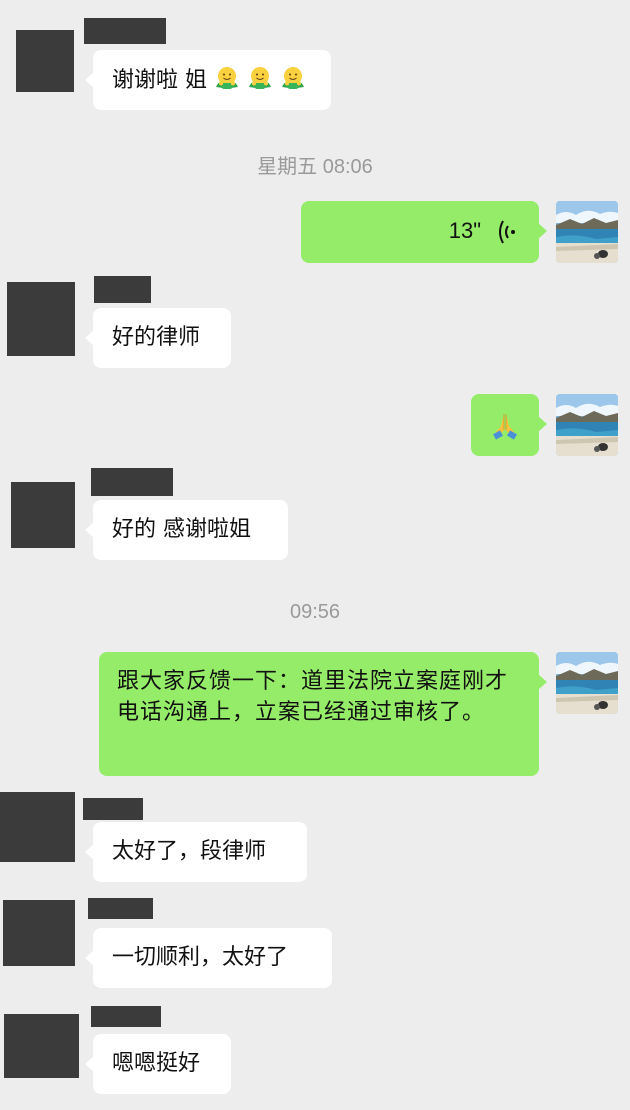 Image resolution: width=630 pixels, height=1110 pixels. I want to click on timestamp: 星期五 08:06, so click(315, 167).